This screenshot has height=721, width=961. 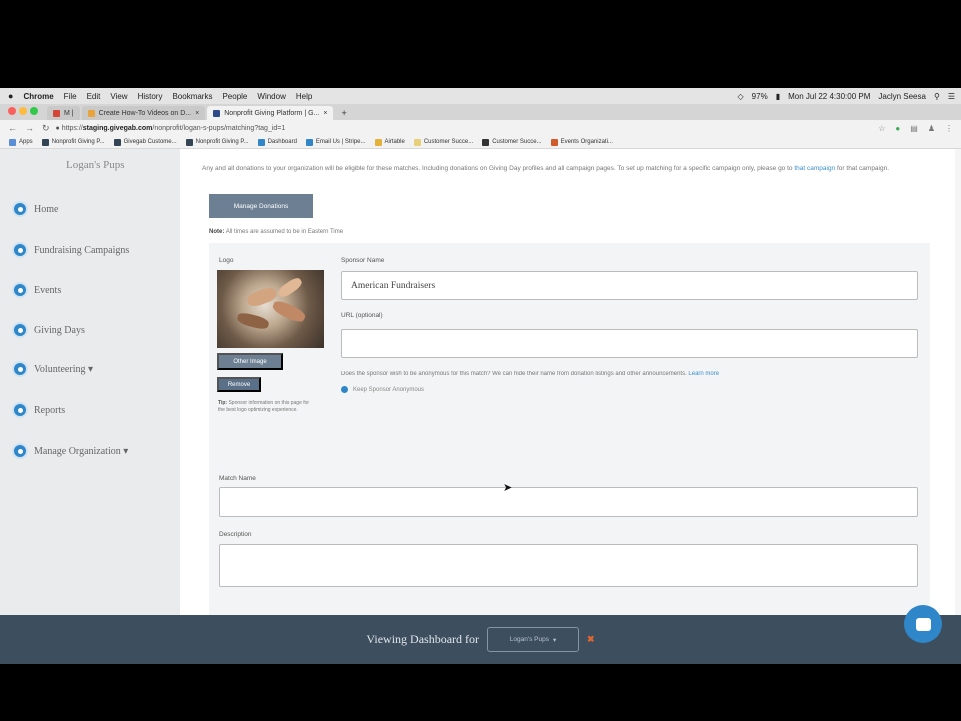 I want to click on menu-list-icon: ☰, so click(x=951, y=96).